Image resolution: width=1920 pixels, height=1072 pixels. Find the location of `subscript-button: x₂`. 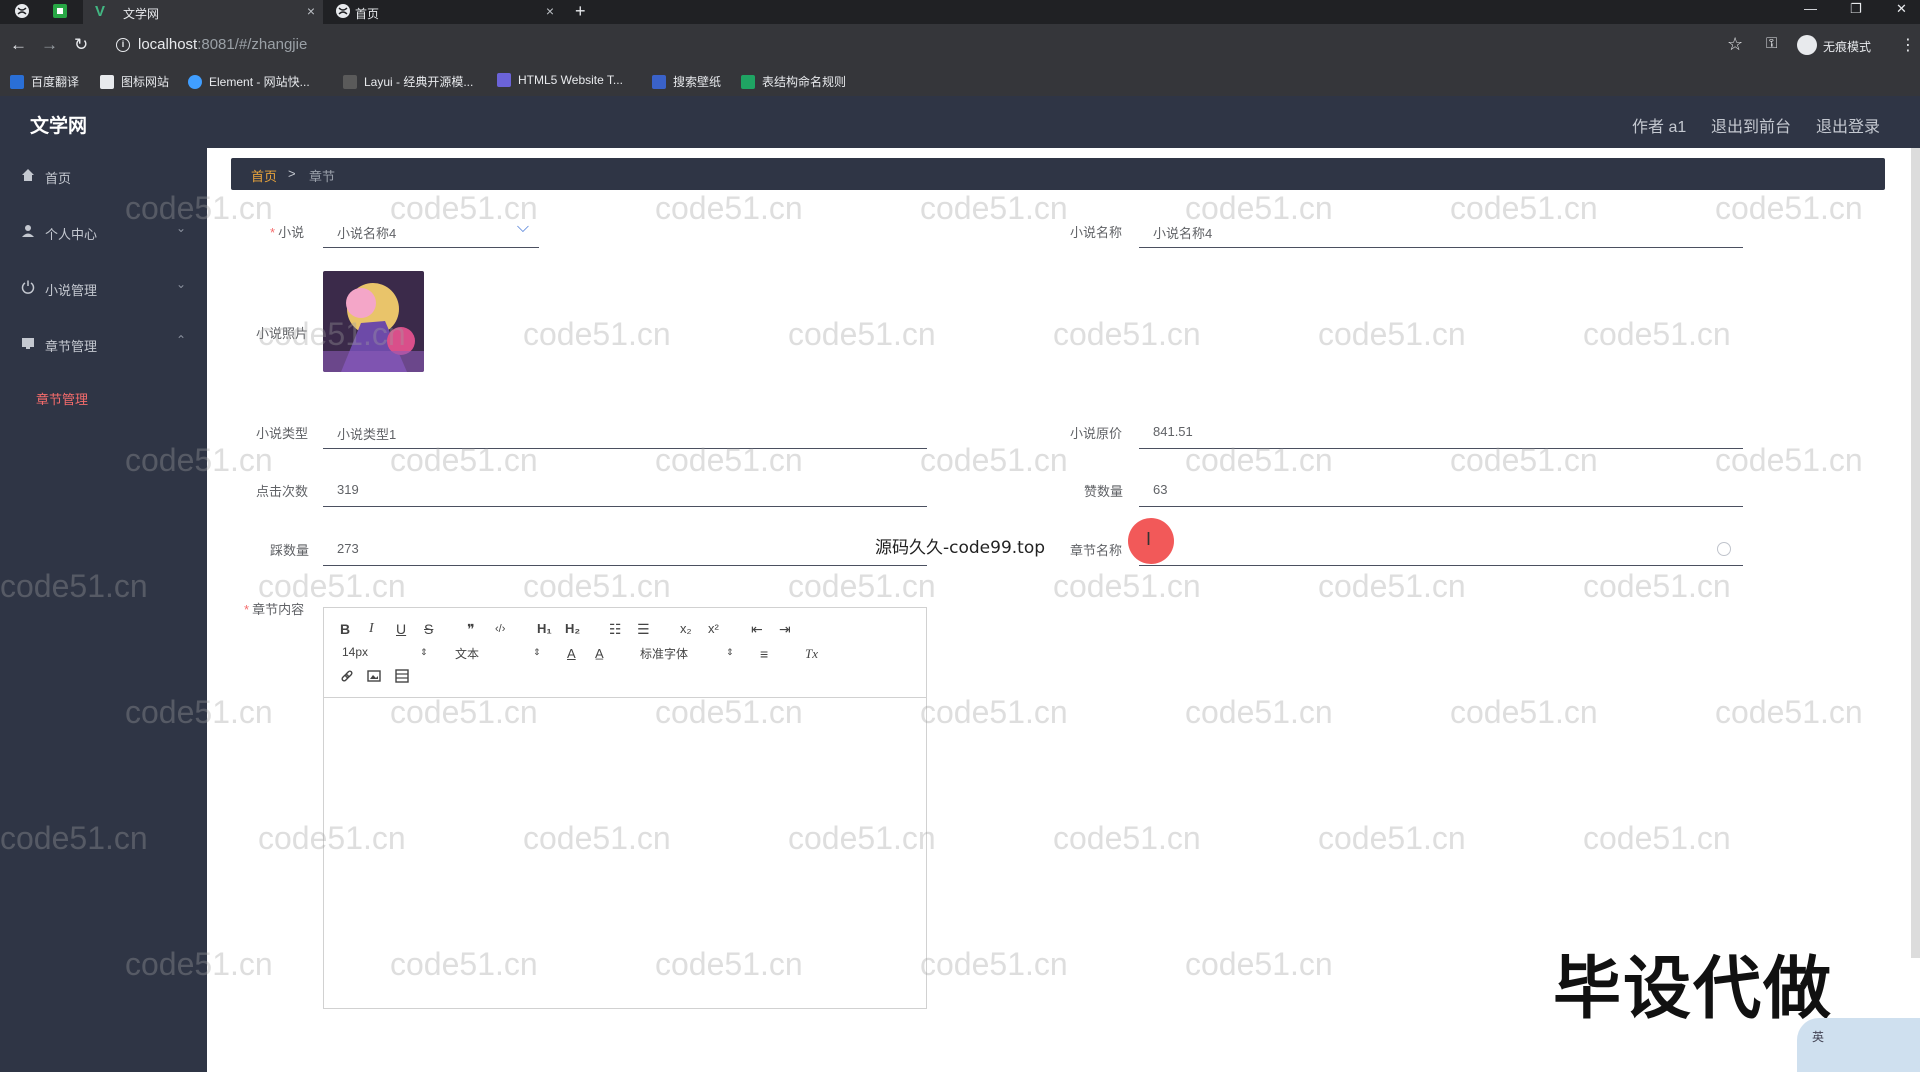

subscript-button: x₂ is located at coordinates (686, 629).